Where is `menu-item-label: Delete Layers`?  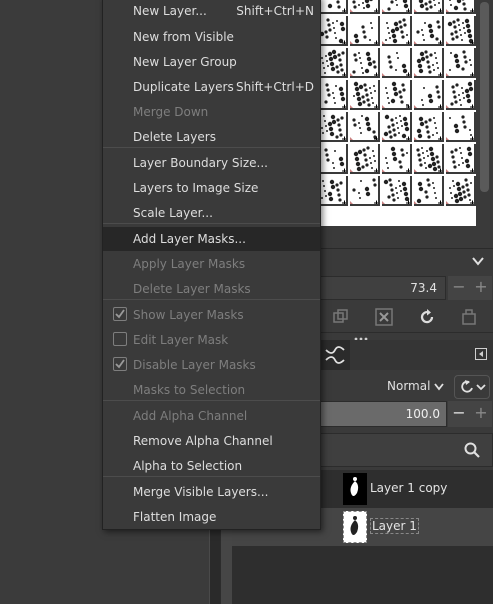 menu-item-label: Delete Layers is located at coordinates (174, 137).